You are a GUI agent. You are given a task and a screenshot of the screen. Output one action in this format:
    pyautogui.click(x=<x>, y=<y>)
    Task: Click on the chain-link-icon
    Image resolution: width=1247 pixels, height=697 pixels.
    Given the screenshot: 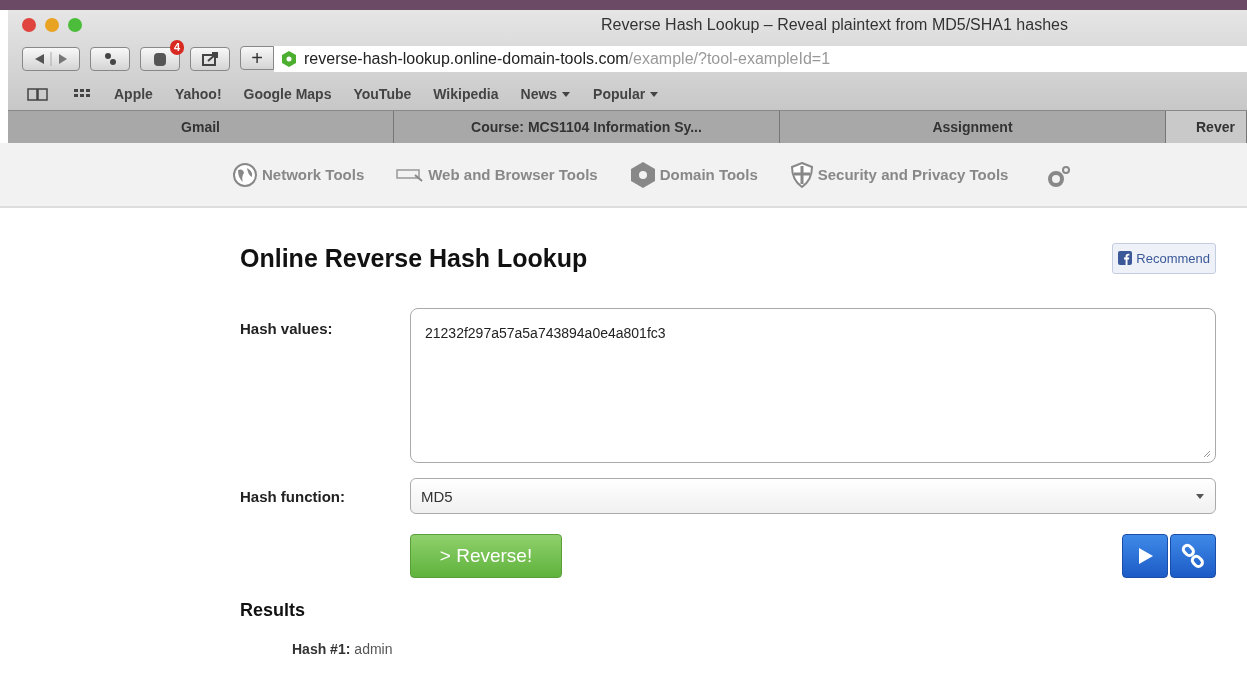 What is the action you would take?
    pyautogui.click(x=1193, y=556)
    